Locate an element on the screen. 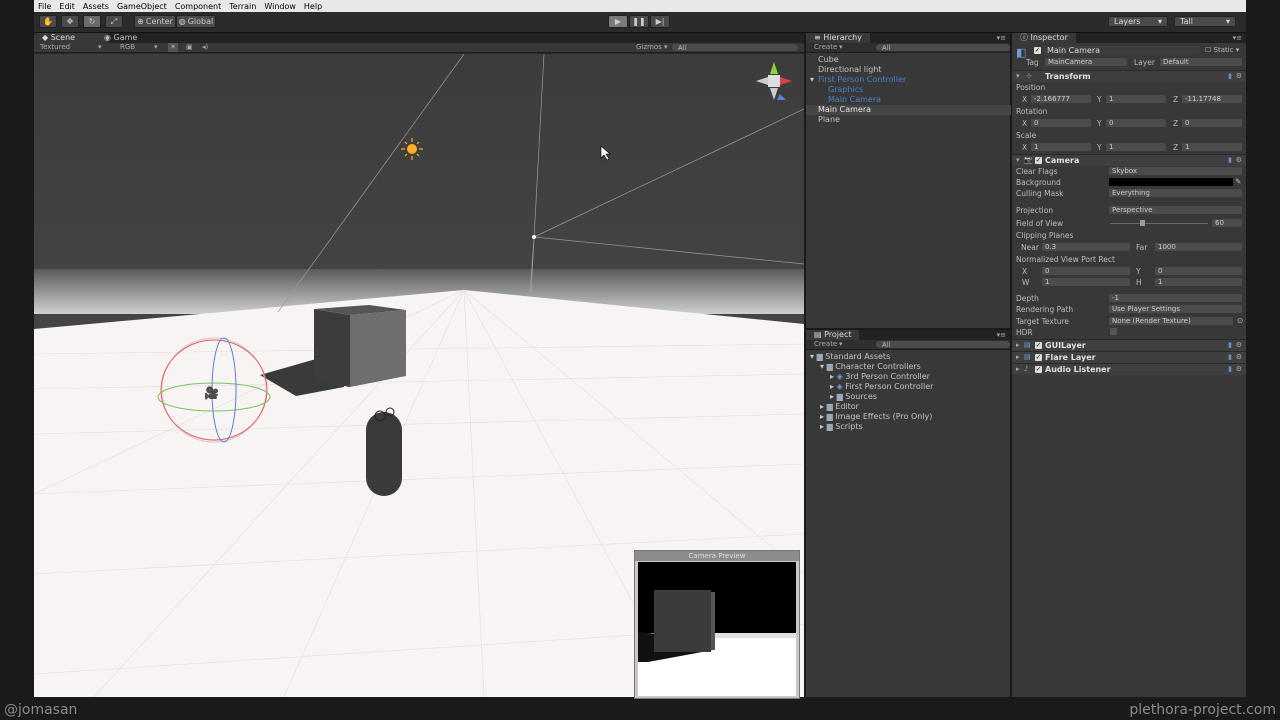  menu-file: File is located at coordinates (44, 6).